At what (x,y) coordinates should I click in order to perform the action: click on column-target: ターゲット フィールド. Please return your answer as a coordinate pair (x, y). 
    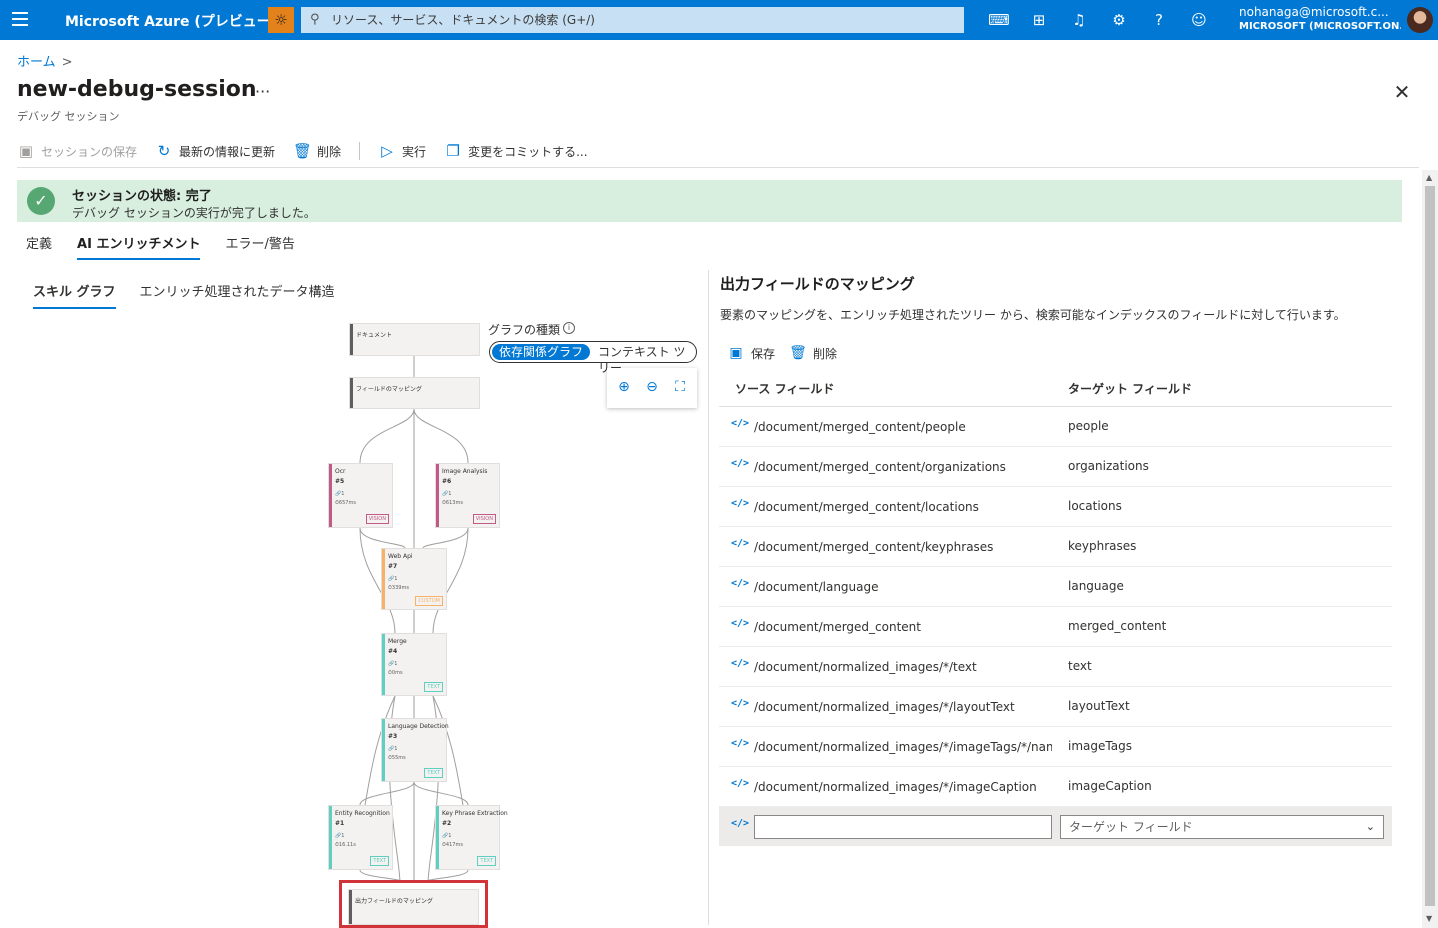
    Looking at the image, I should click on (1130, 389).